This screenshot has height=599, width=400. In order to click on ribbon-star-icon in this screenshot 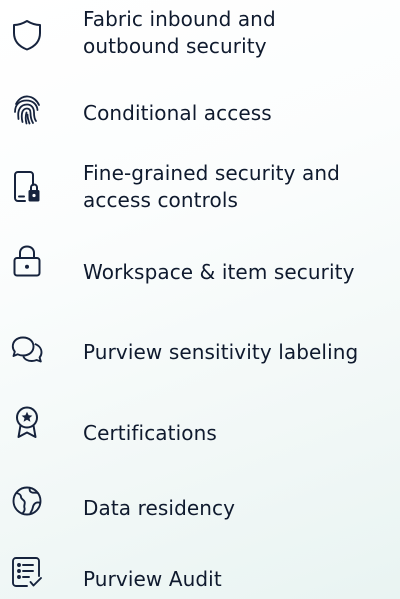, I will do `click(27, 422)`.